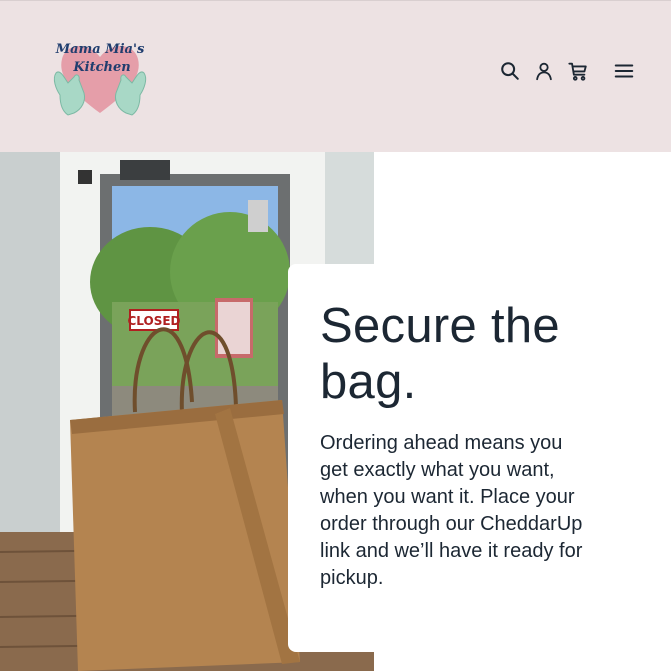 This screenshot has width=671, height=671. I want to click on hero-headline: Secure the bag., so click(440, 354).